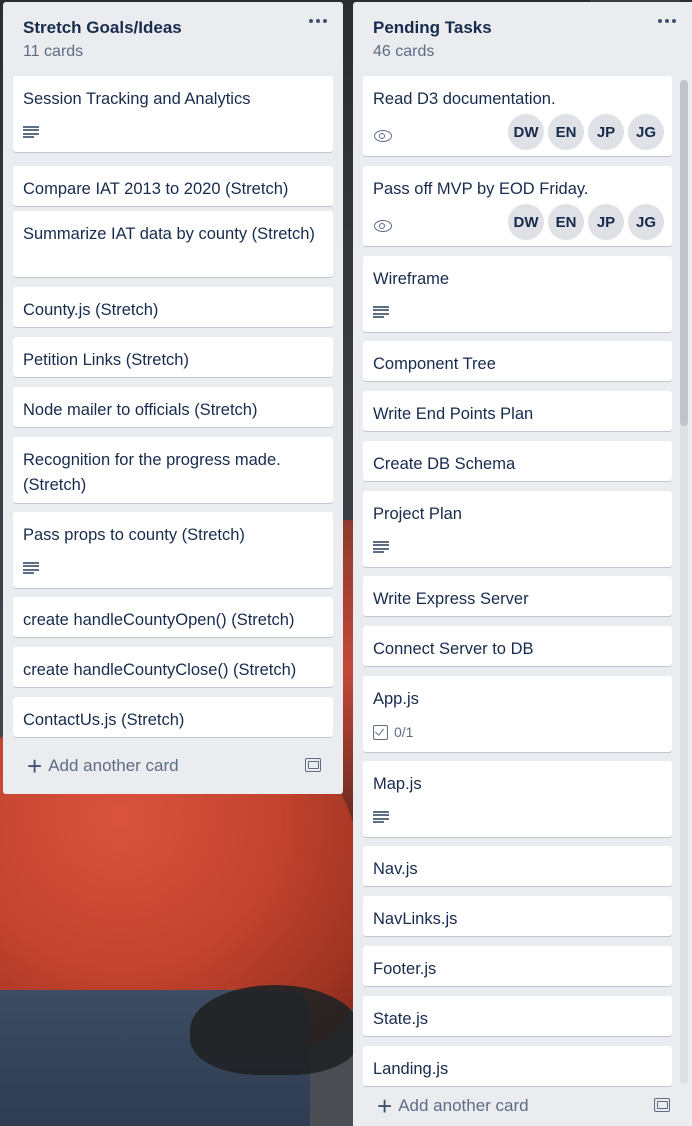 The image size is (692, 1126). What do you see at coordinates (397, 784) in the screenshot?
I see `card-title: Map.js` at bounding box center [397, 784].